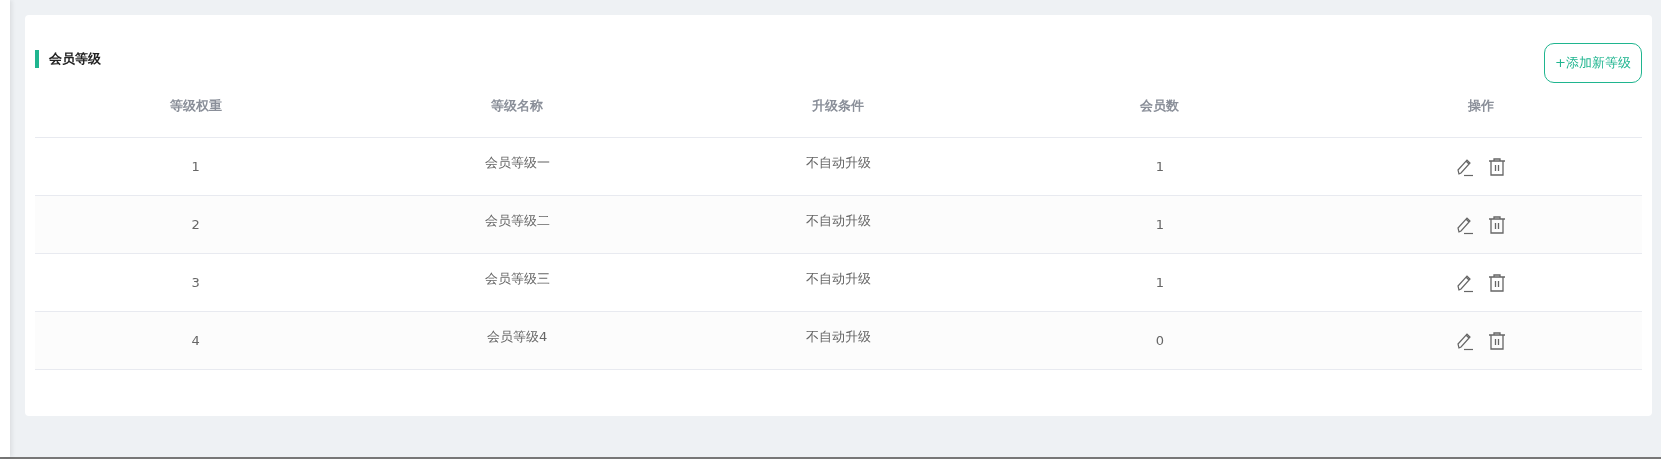 The image size is (1661, 459). I want to click on table-cell: 会员等级三, so click(517, 278).